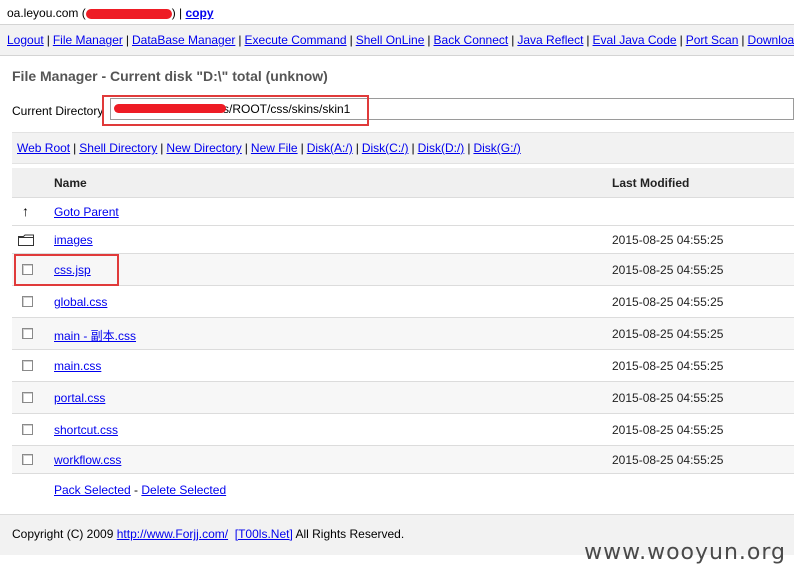 The width and height of the screenshot is (794, 577). I want to click on copyright-prefix: Copyright (C) 2009, so click(63, 534).